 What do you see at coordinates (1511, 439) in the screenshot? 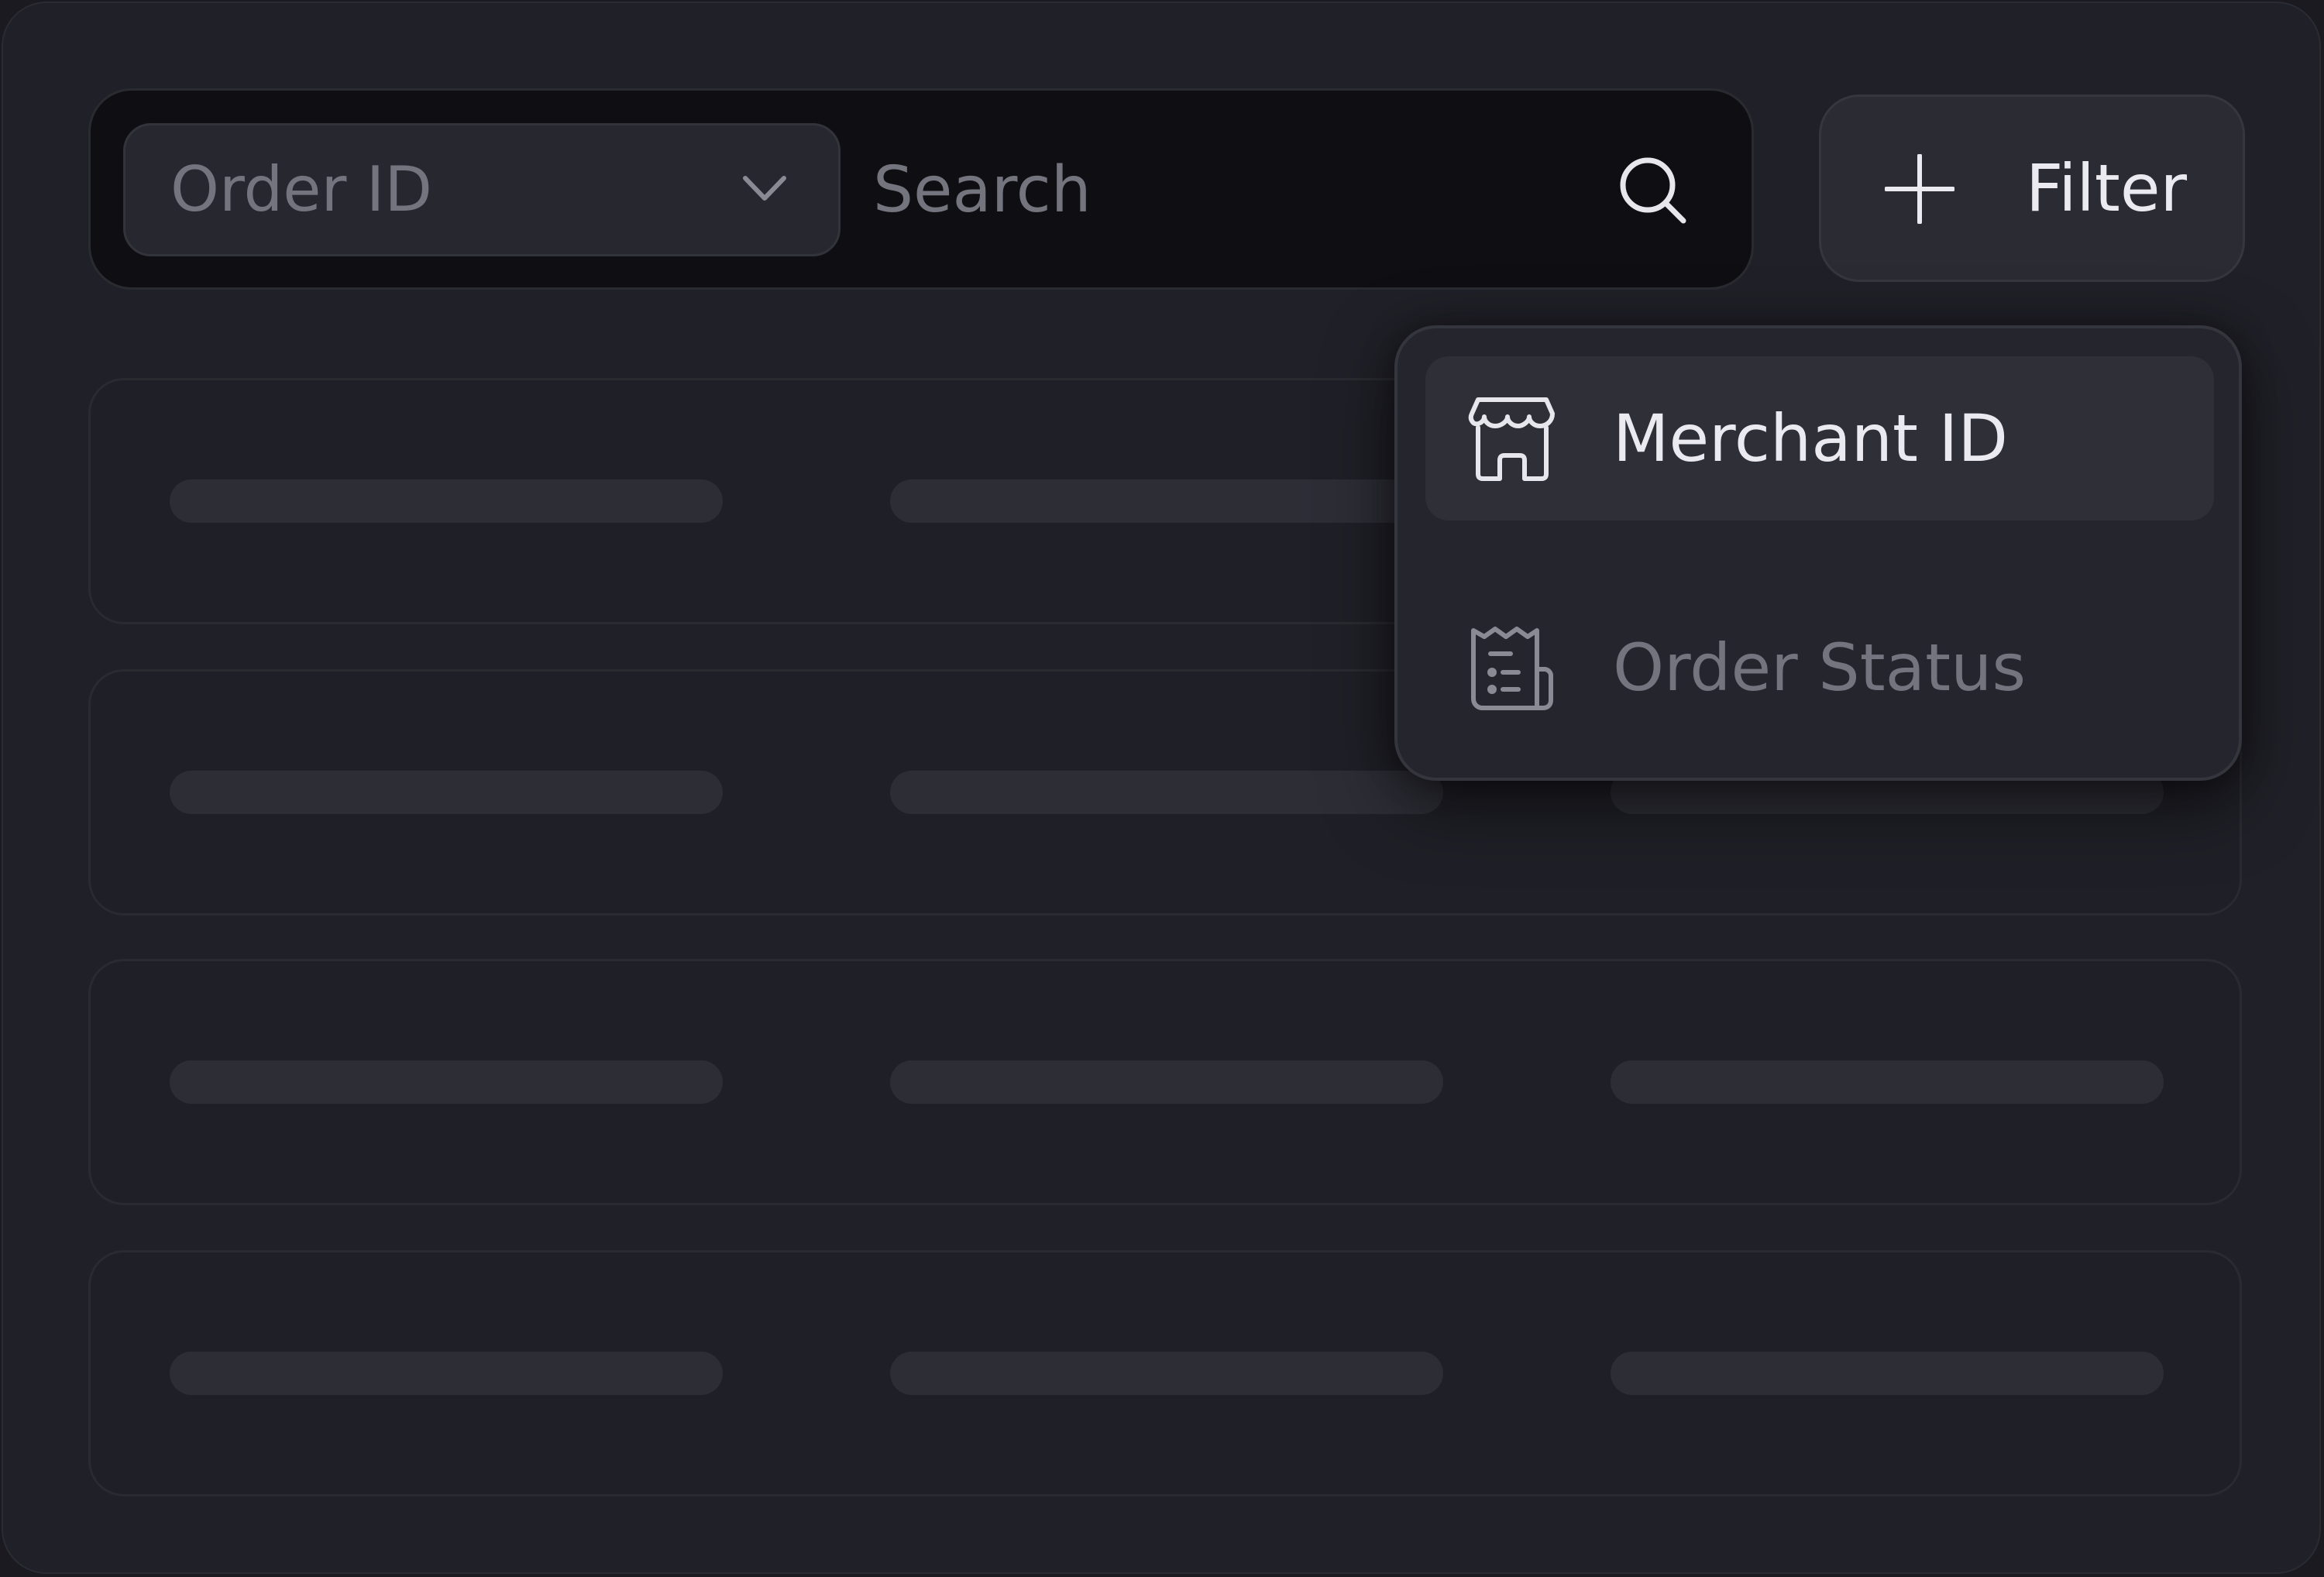
I see `store-icon` at bounding box center [1511, 439].